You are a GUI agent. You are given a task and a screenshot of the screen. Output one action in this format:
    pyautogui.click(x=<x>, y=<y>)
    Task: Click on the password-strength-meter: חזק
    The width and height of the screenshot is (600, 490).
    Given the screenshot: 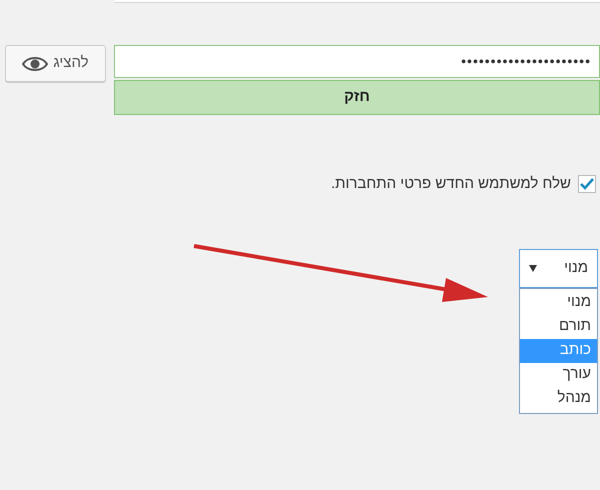 What is the action you would take?
    pyautogui.click(x=357, y=97)
    